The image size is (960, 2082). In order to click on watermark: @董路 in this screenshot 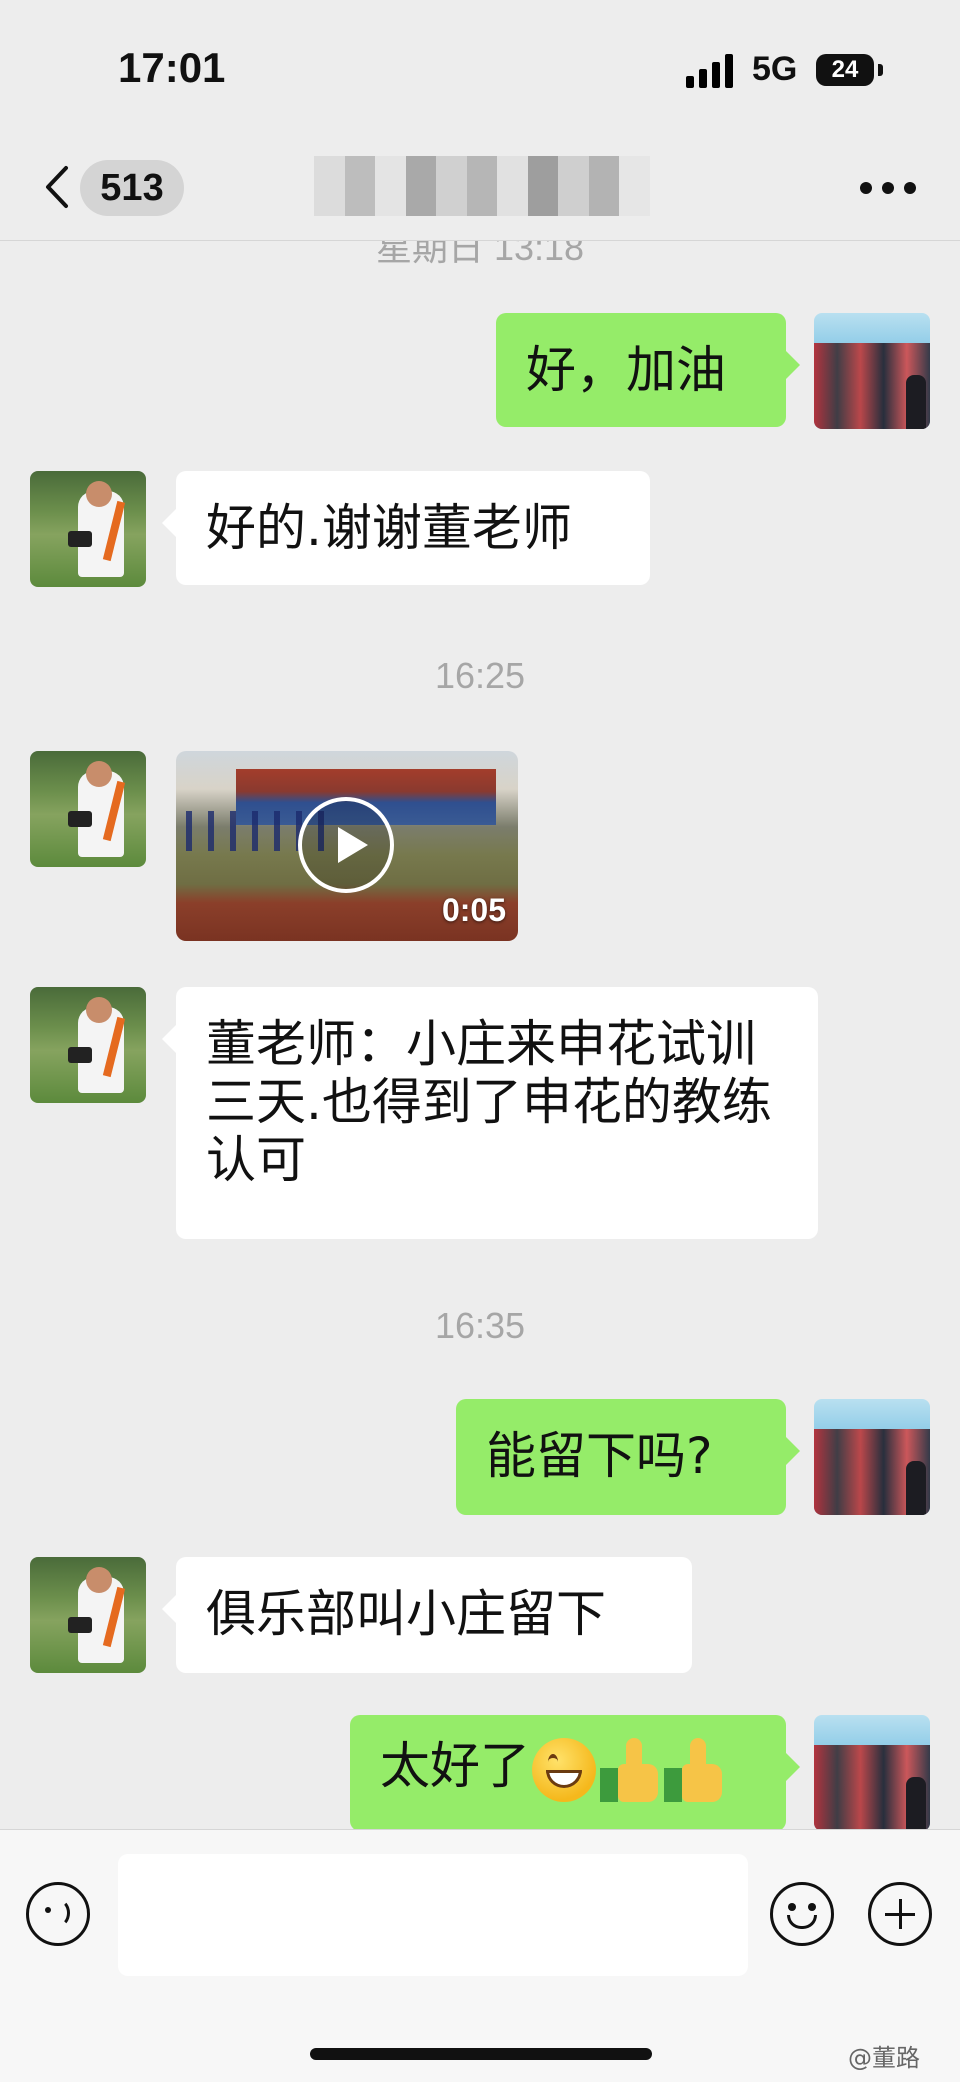, I will do `click(884, 2058)`.